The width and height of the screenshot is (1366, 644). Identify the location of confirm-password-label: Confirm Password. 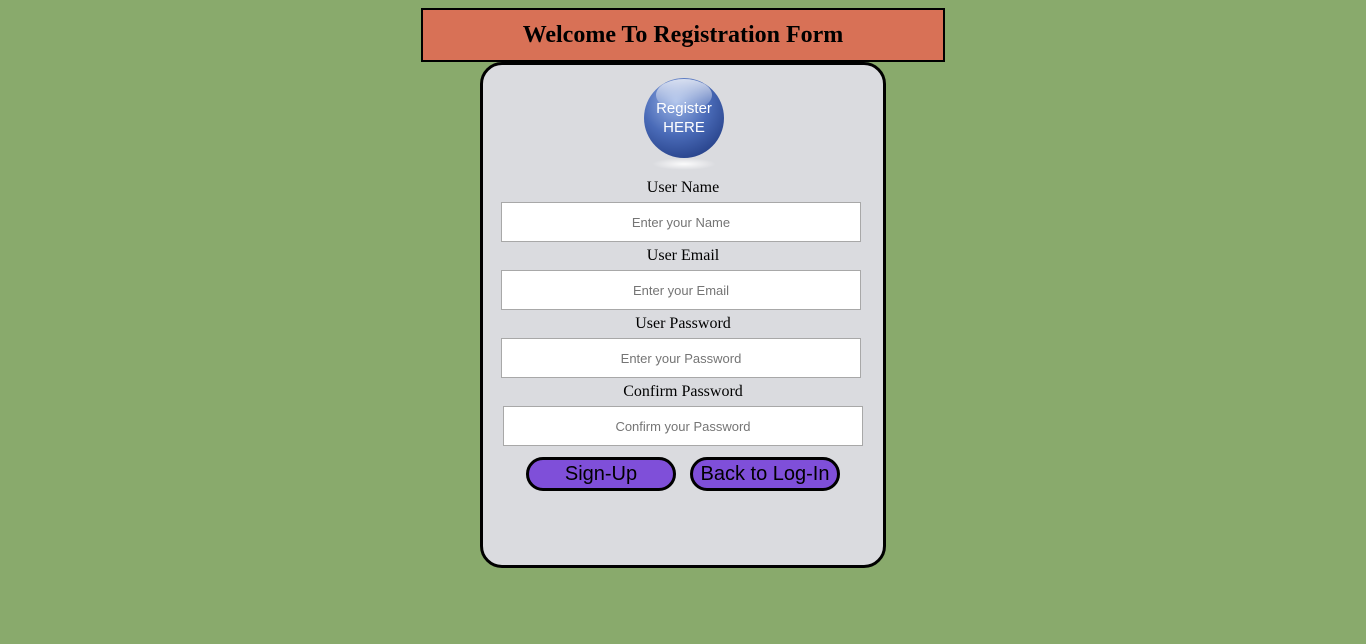
(683, 391).